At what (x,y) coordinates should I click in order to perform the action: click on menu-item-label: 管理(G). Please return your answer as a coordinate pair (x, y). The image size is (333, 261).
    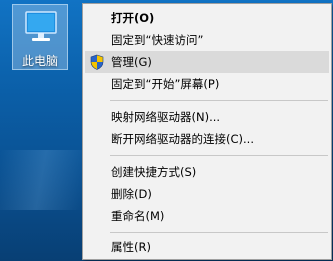
    Looking at the image, I should click on (131, 62).